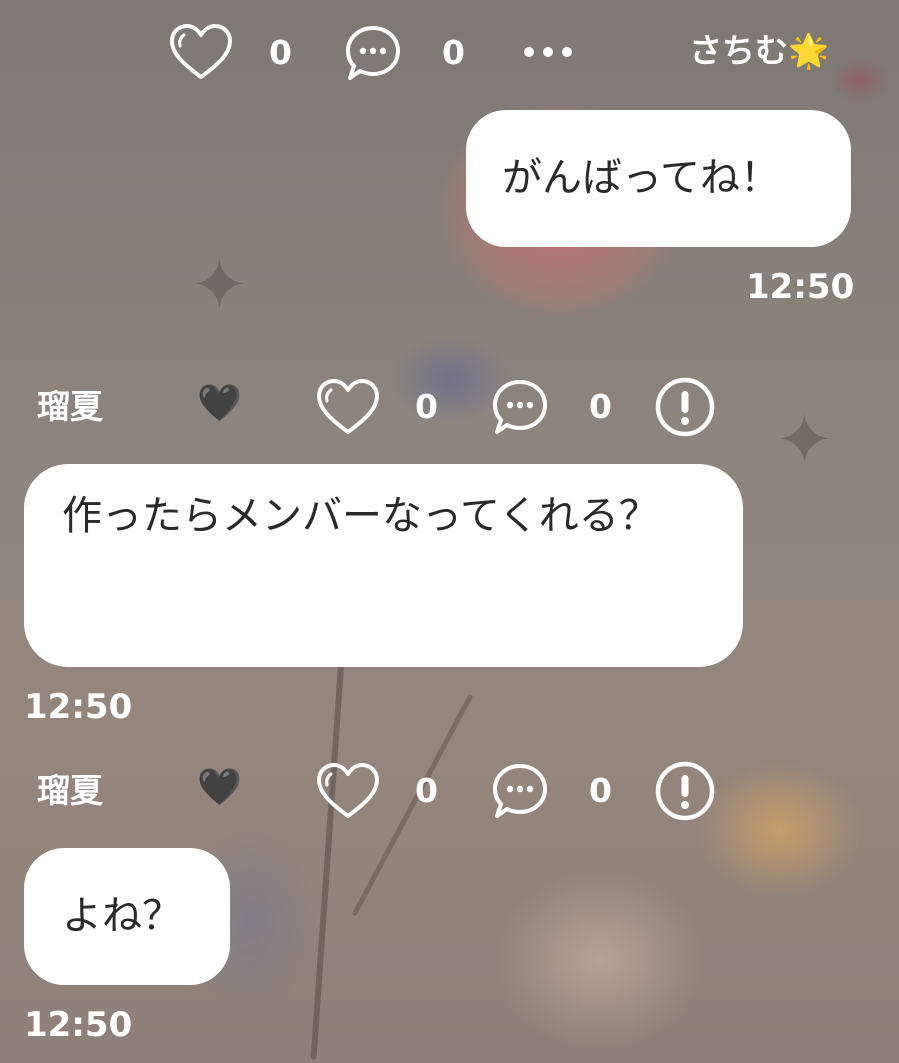 The height and width of the screenshot is (1063, 899). I want to click on more-options-button, so click(548, 52).